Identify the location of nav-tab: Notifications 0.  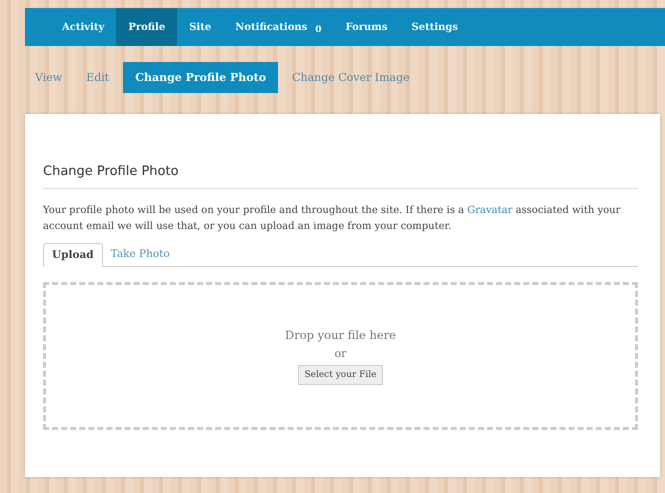
(278, 27).